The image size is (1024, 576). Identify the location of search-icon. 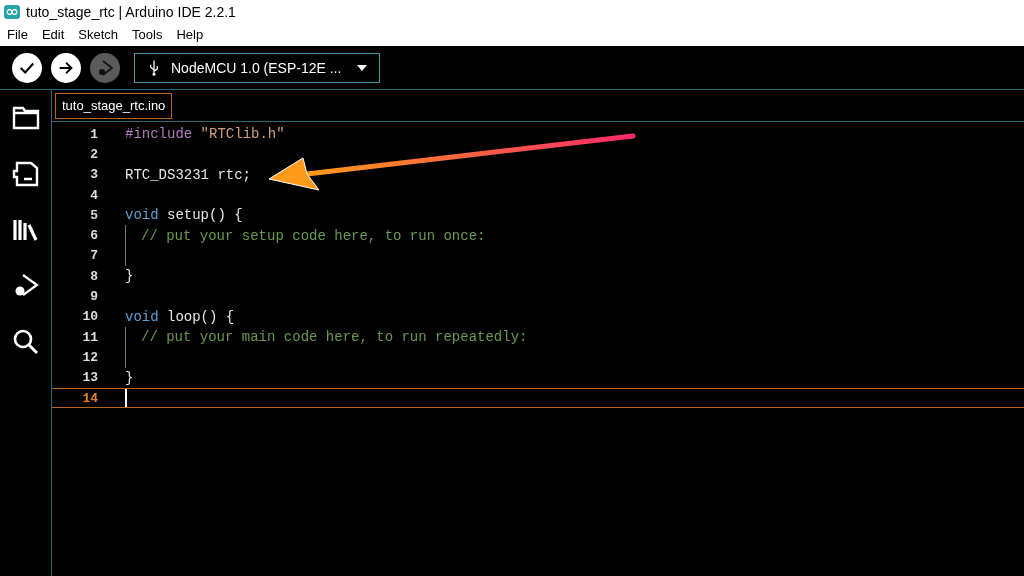
(25, 342).